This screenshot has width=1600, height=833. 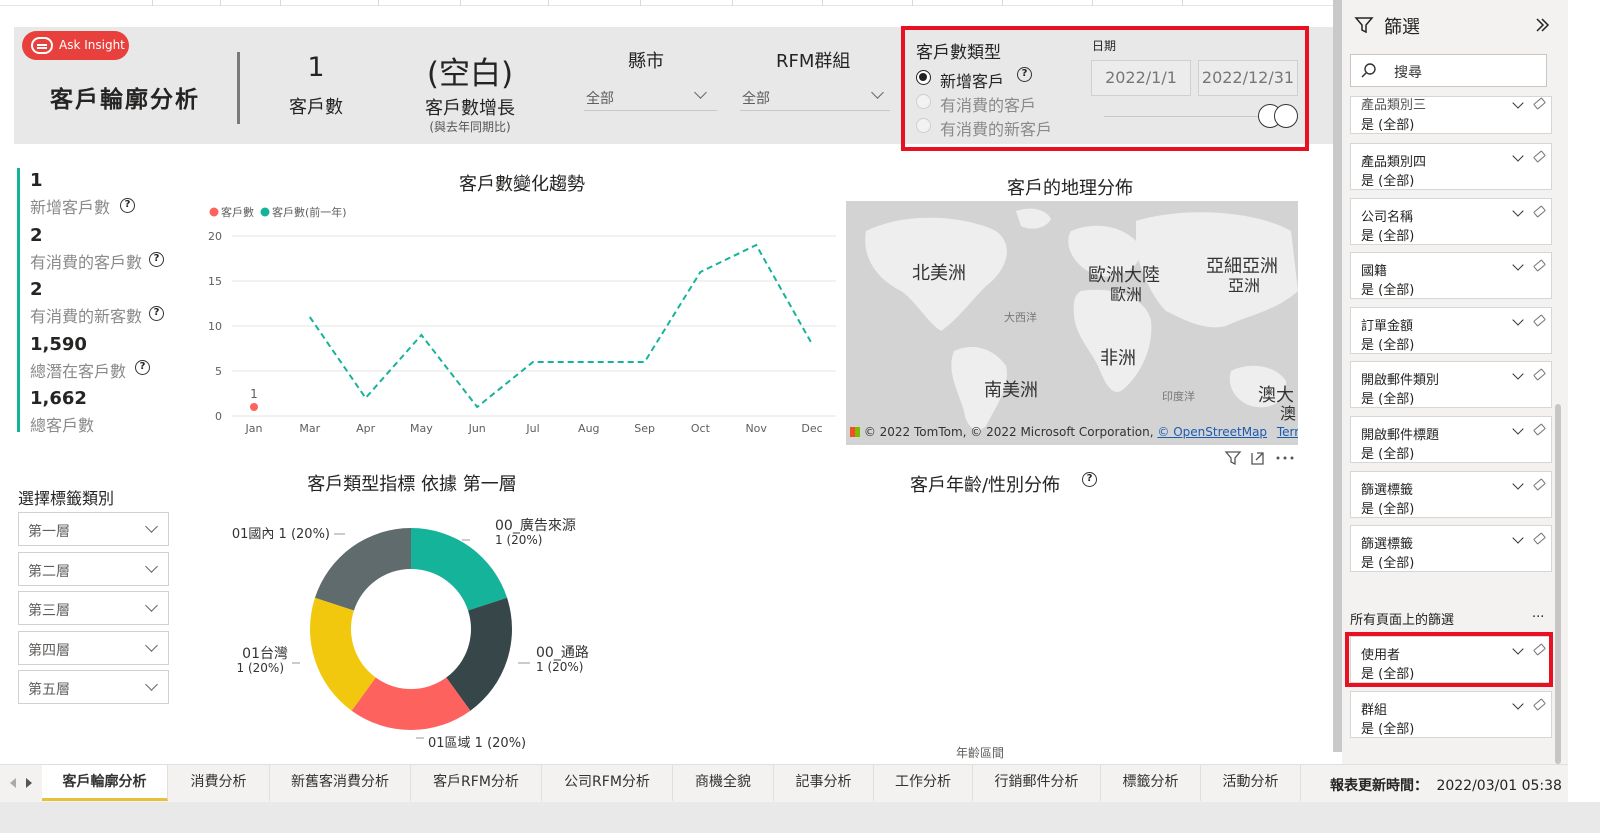 What do you see at coordinates (29, 783) in the screenshot?
I see `tab-scroll-right-icon` at bounding box center [29, 783].